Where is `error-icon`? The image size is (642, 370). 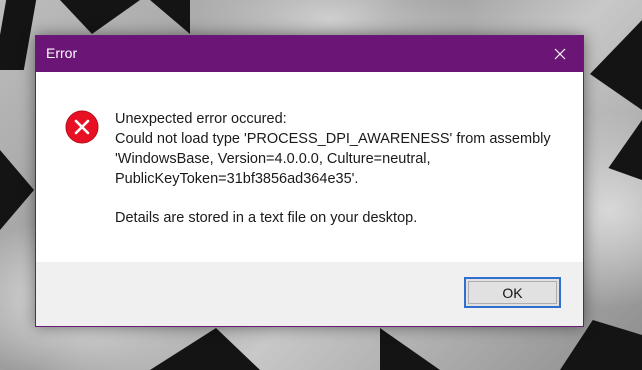
error-icon is located at coordinates (82, 127).